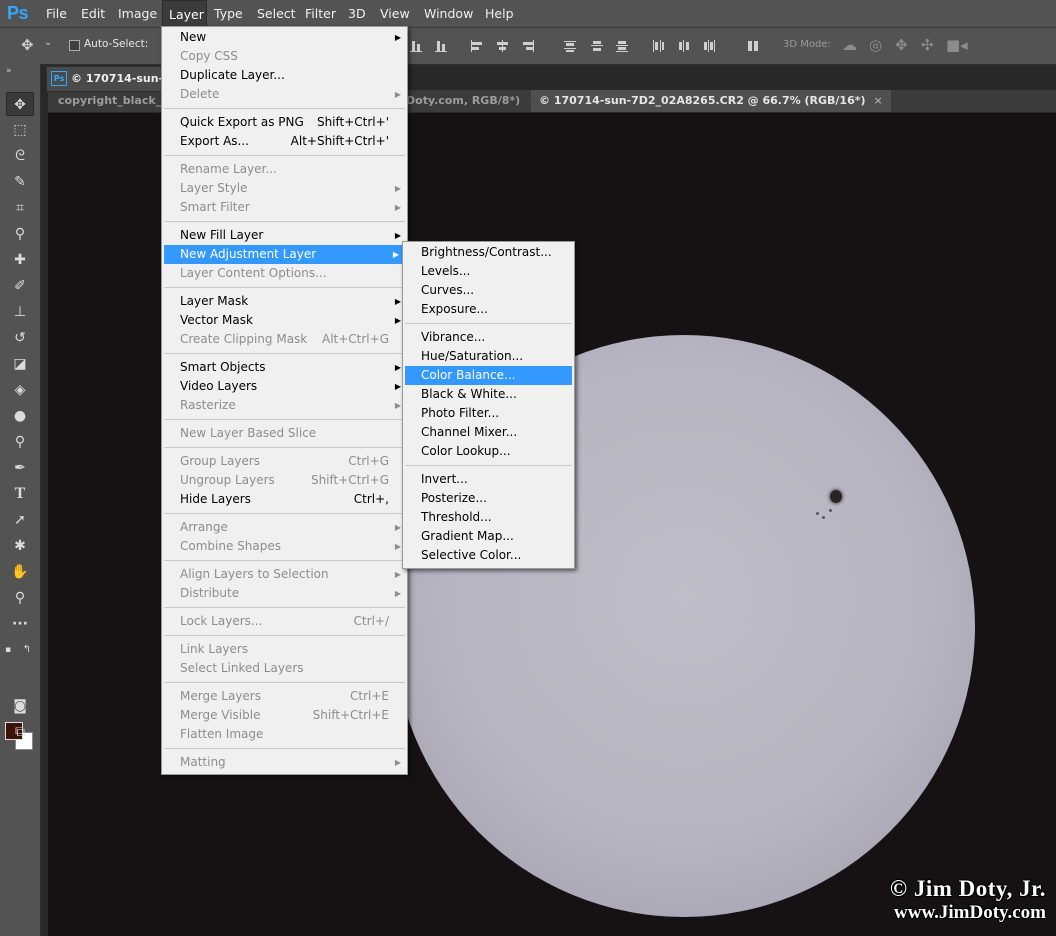 This screenshot has height=936, width=1056. Describe the element at coordinates (20, 390) in the screenshot. I see `paint-bucket-tool-icon: ◈` at that location.